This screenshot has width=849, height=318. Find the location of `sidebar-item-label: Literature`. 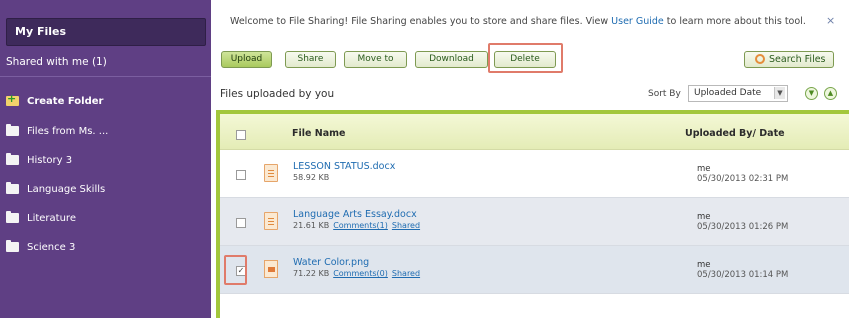

sidebar-item-label: Literature is located at coordinates (51, 218).